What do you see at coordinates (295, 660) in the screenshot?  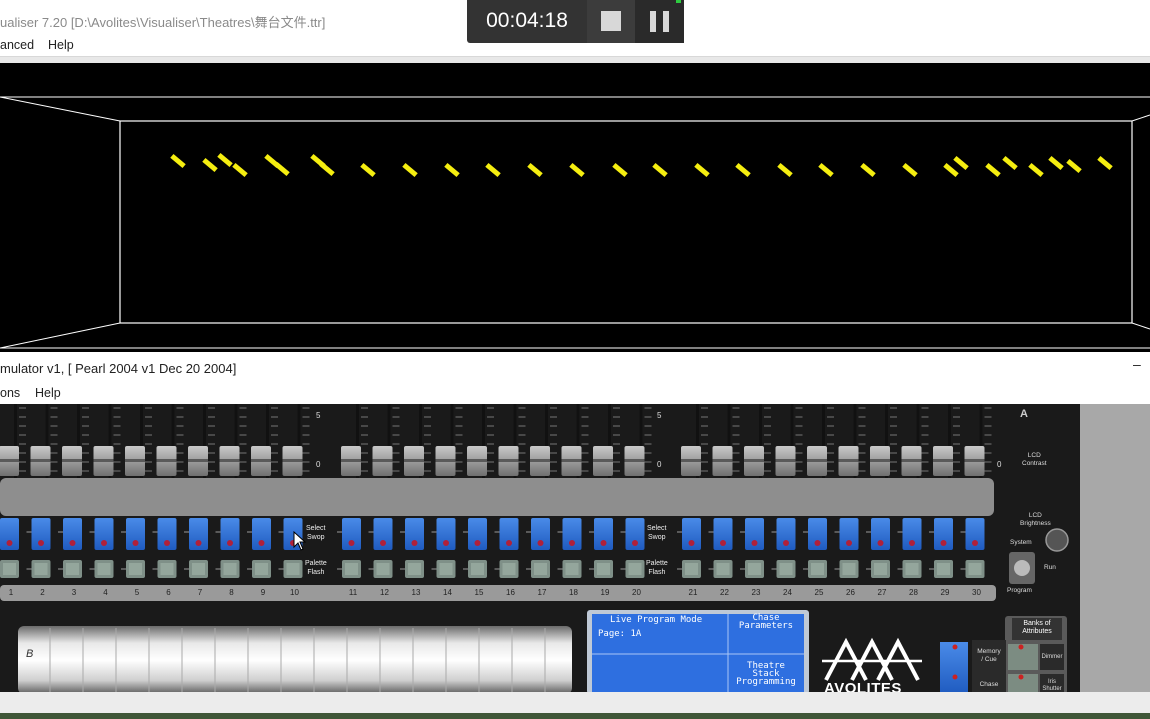 I see `wheel-encoder` at bounding box center [295, 660].